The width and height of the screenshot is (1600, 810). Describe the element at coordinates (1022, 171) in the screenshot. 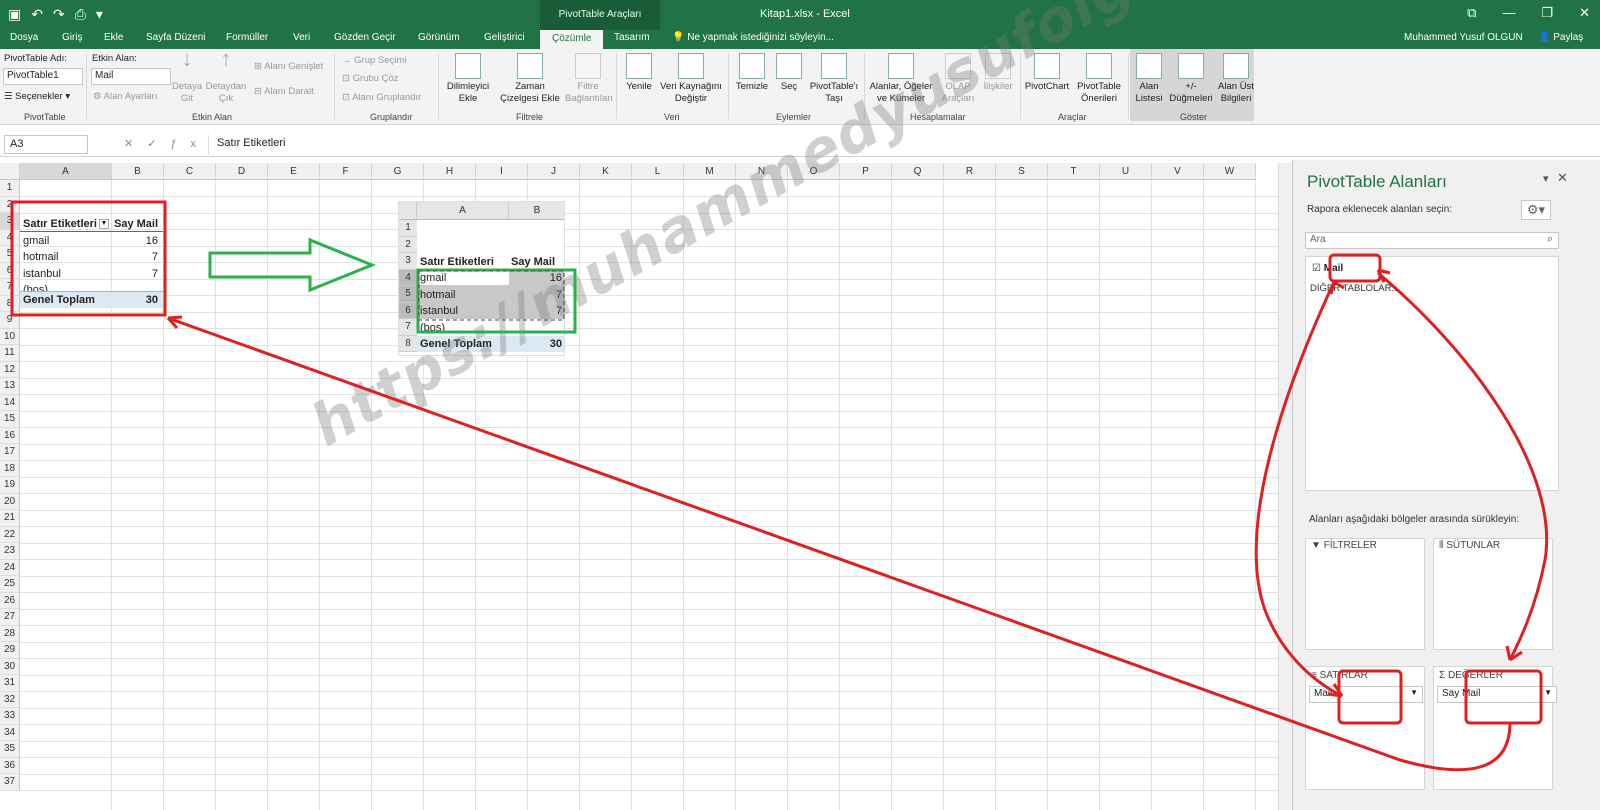

I see `column-header: S` at that location.